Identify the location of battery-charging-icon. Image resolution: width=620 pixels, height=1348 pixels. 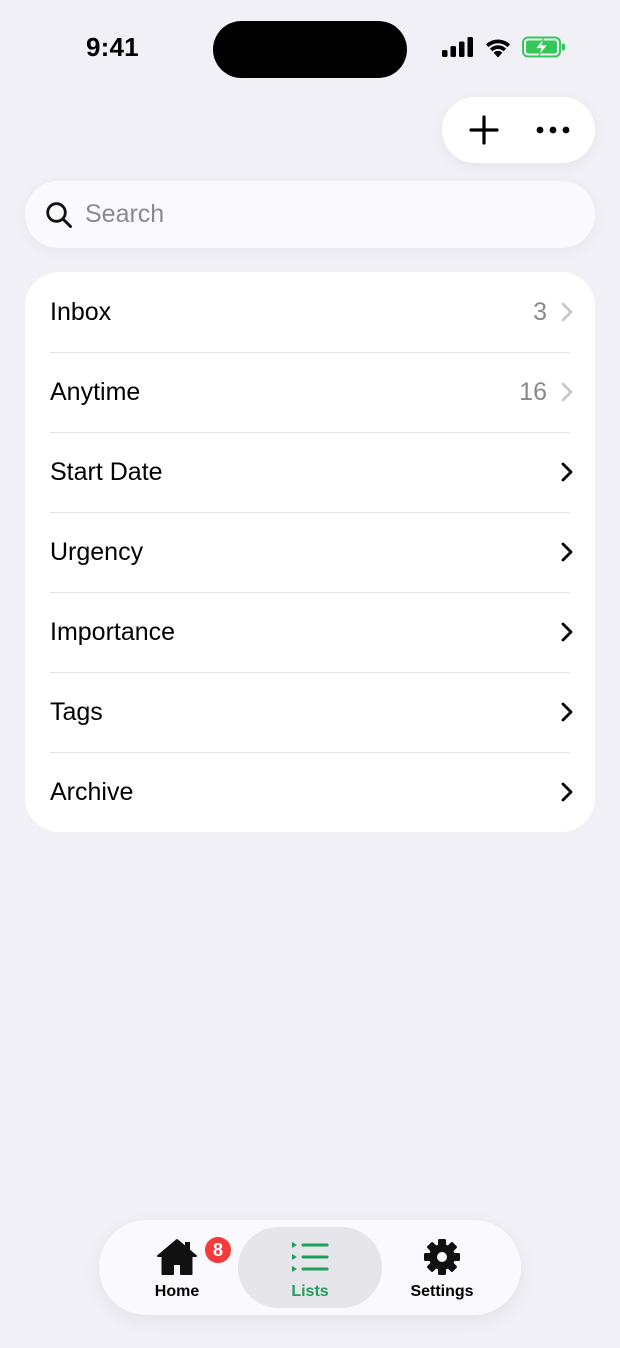
(543, 47).